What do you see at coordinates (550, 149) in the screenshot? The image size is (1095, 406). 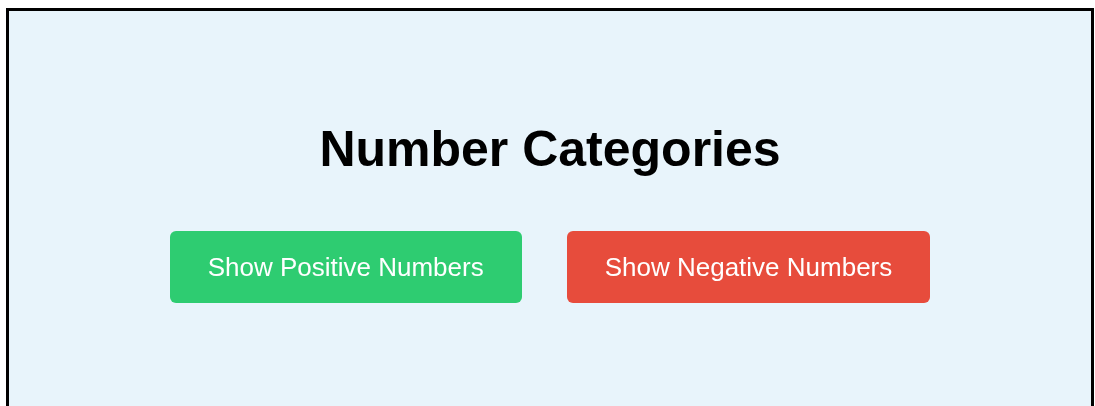 I see `page-title: Number Categories` at bounding box center [550, 149].